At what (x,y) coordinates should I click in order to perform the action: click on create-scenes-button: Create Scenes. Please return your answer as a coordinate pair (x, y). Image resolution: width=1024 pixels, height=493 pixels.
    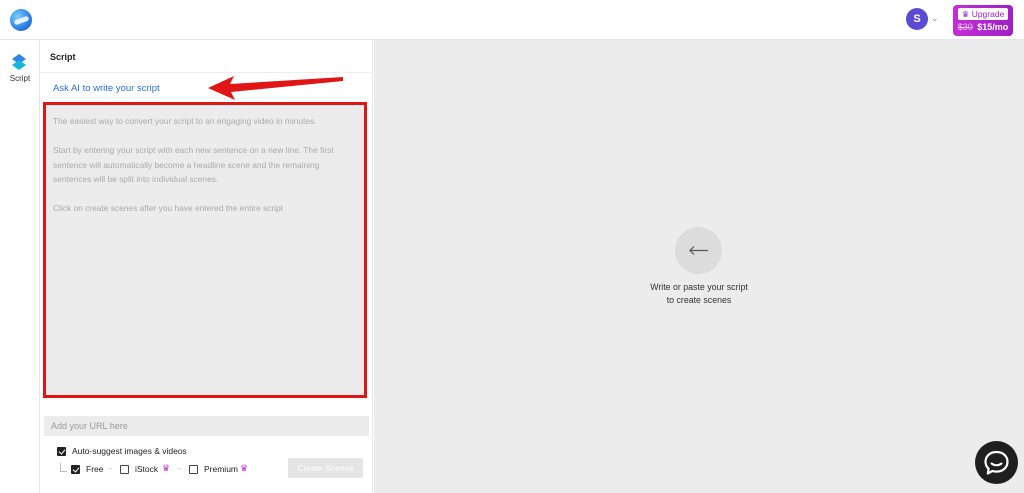
    Looking at the image, I should click on (325, 468).